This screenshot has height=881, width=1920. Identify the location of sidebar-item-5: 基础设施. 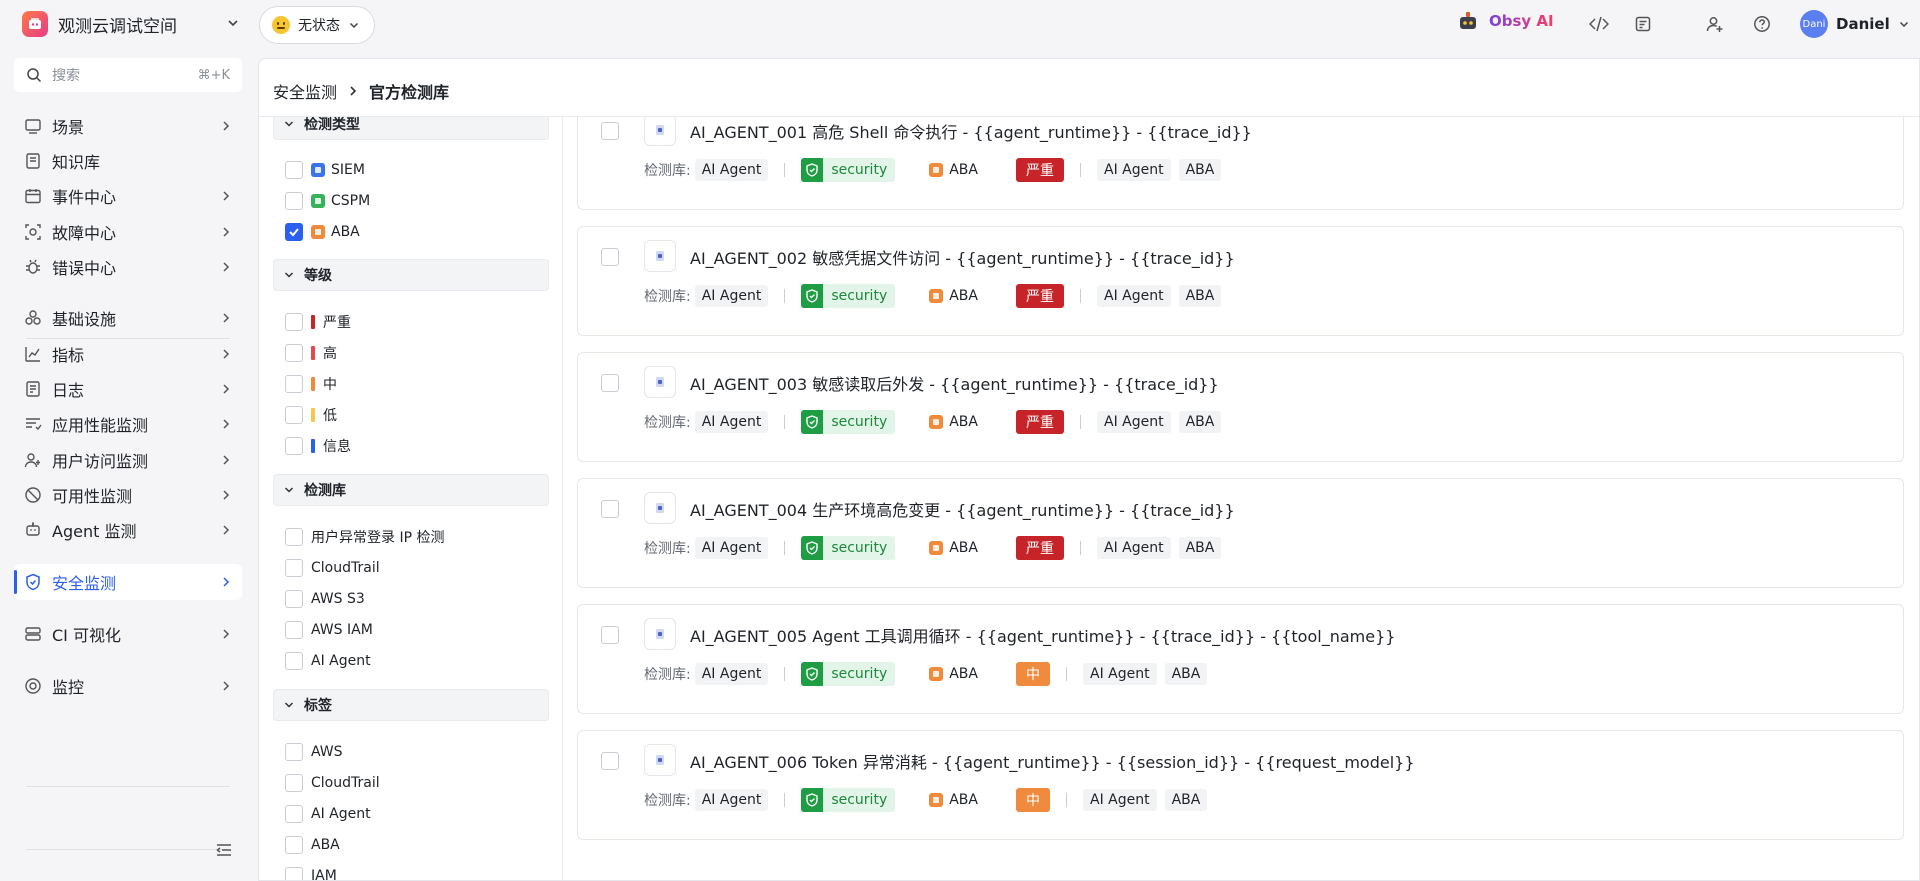
(128, 318).